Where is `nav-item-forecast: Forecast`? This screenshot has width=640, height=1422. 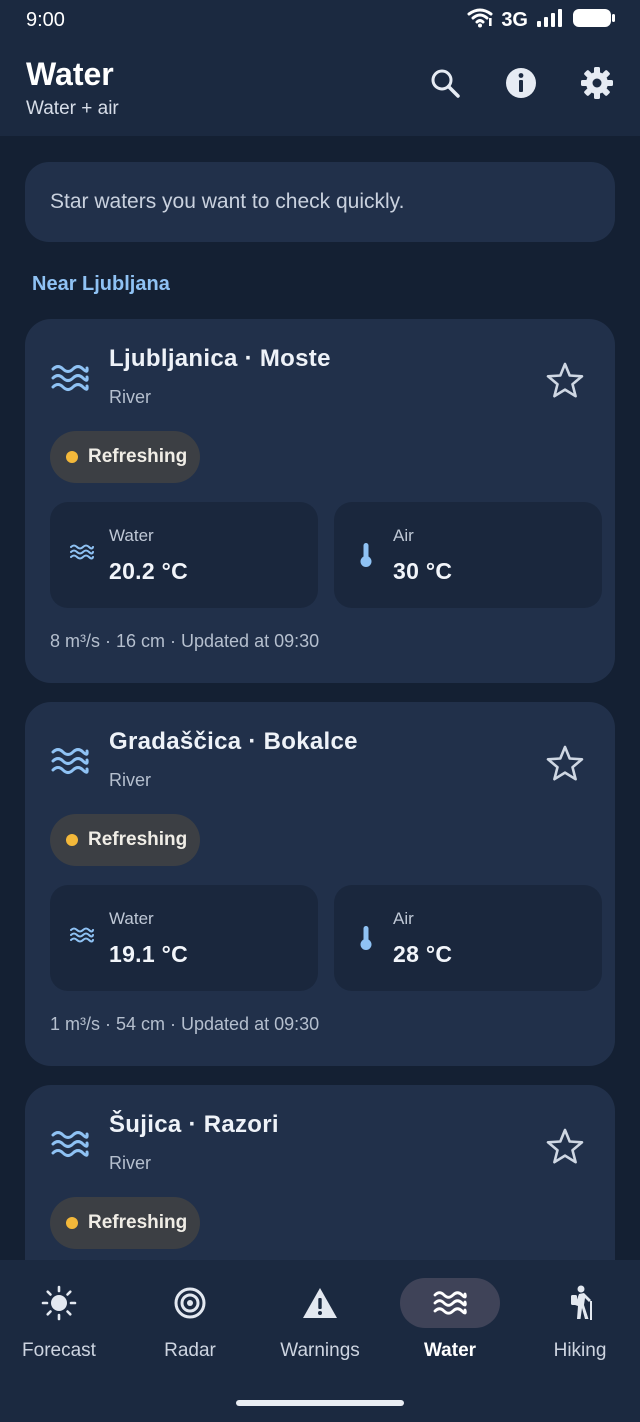 nav-item-forecast: Forecast is located at coordinates (61, 1328).